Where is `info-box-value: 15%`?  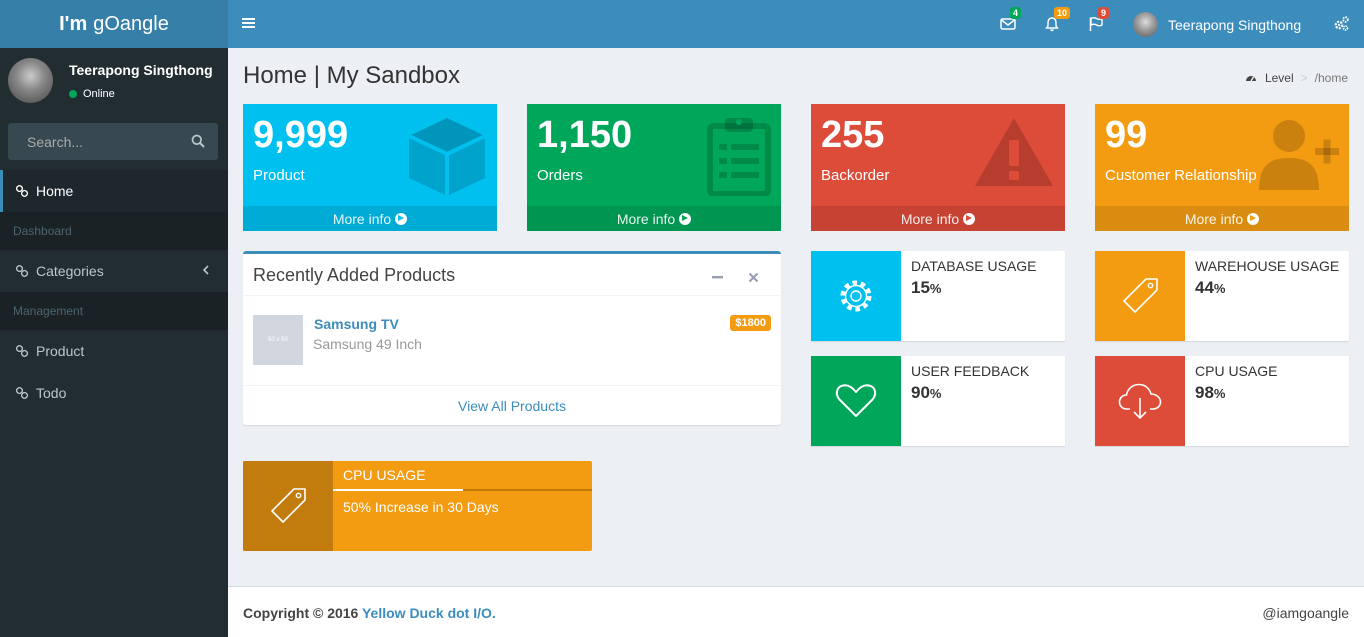 info-box-value: 15% is located at coordinates (926, 288).